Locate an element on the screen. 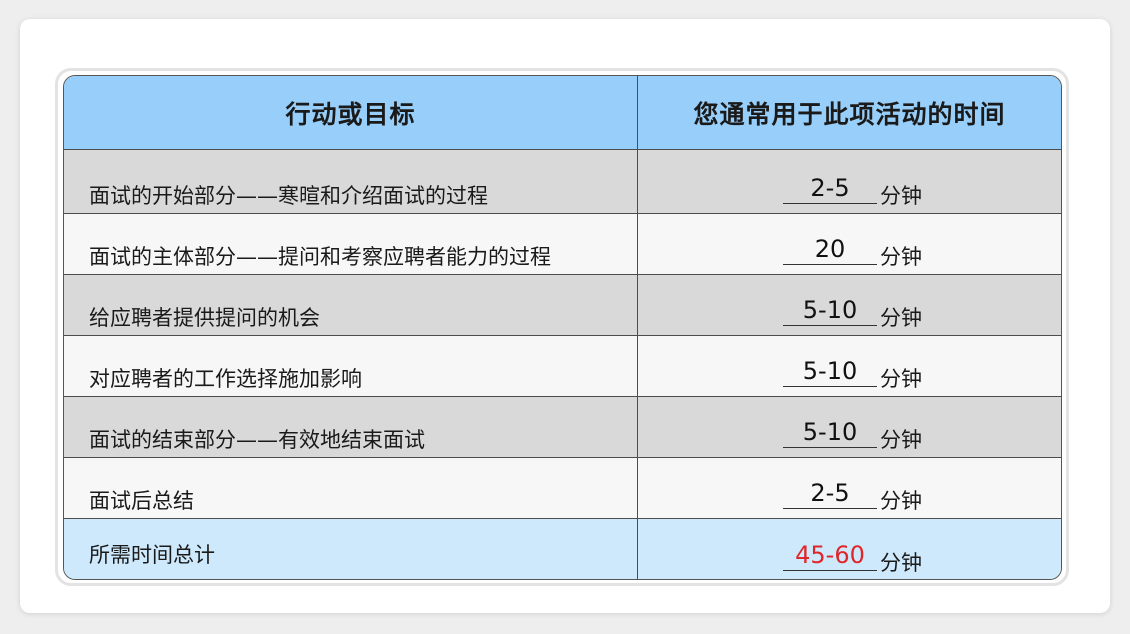 The image size is (1130, 634). row-action: 给应聘者提供提问的机会 is located at coordinates (204, 318).